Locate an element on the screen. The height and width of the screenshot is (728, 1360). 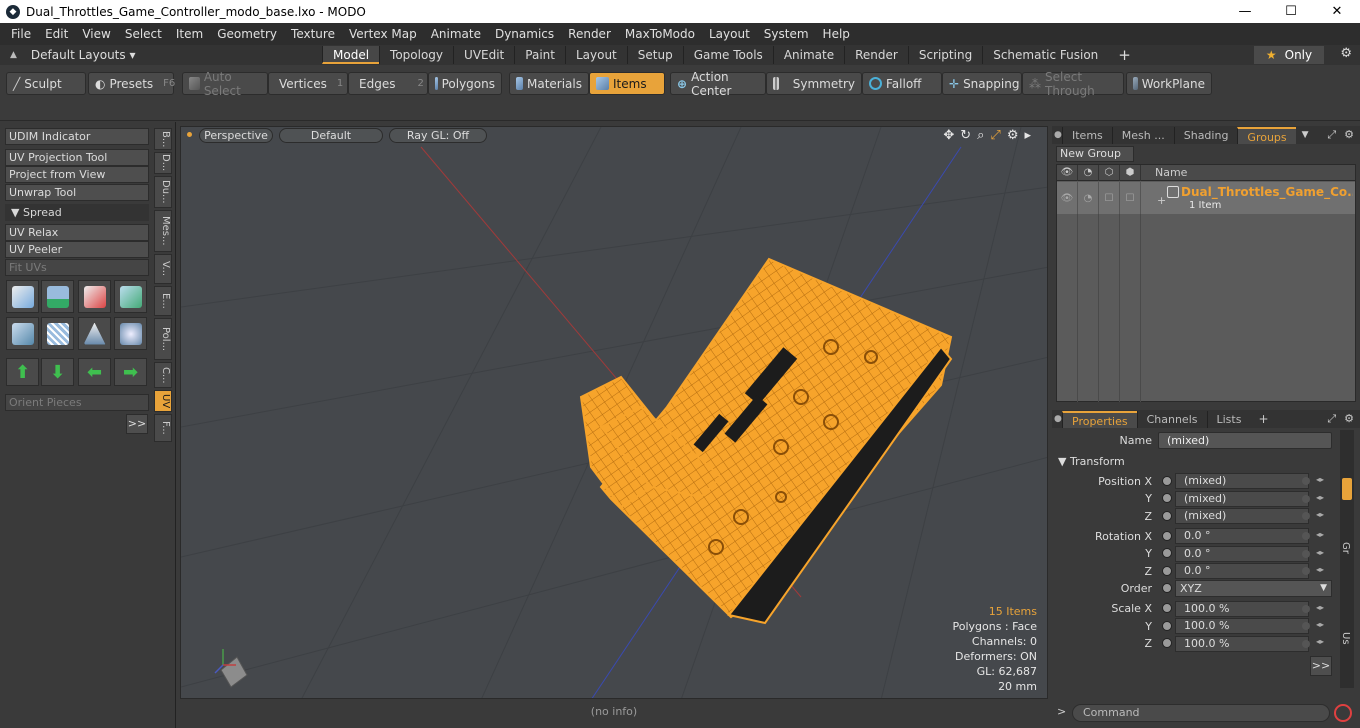
position-z-keyframe is located at coordinates (1306, 516).